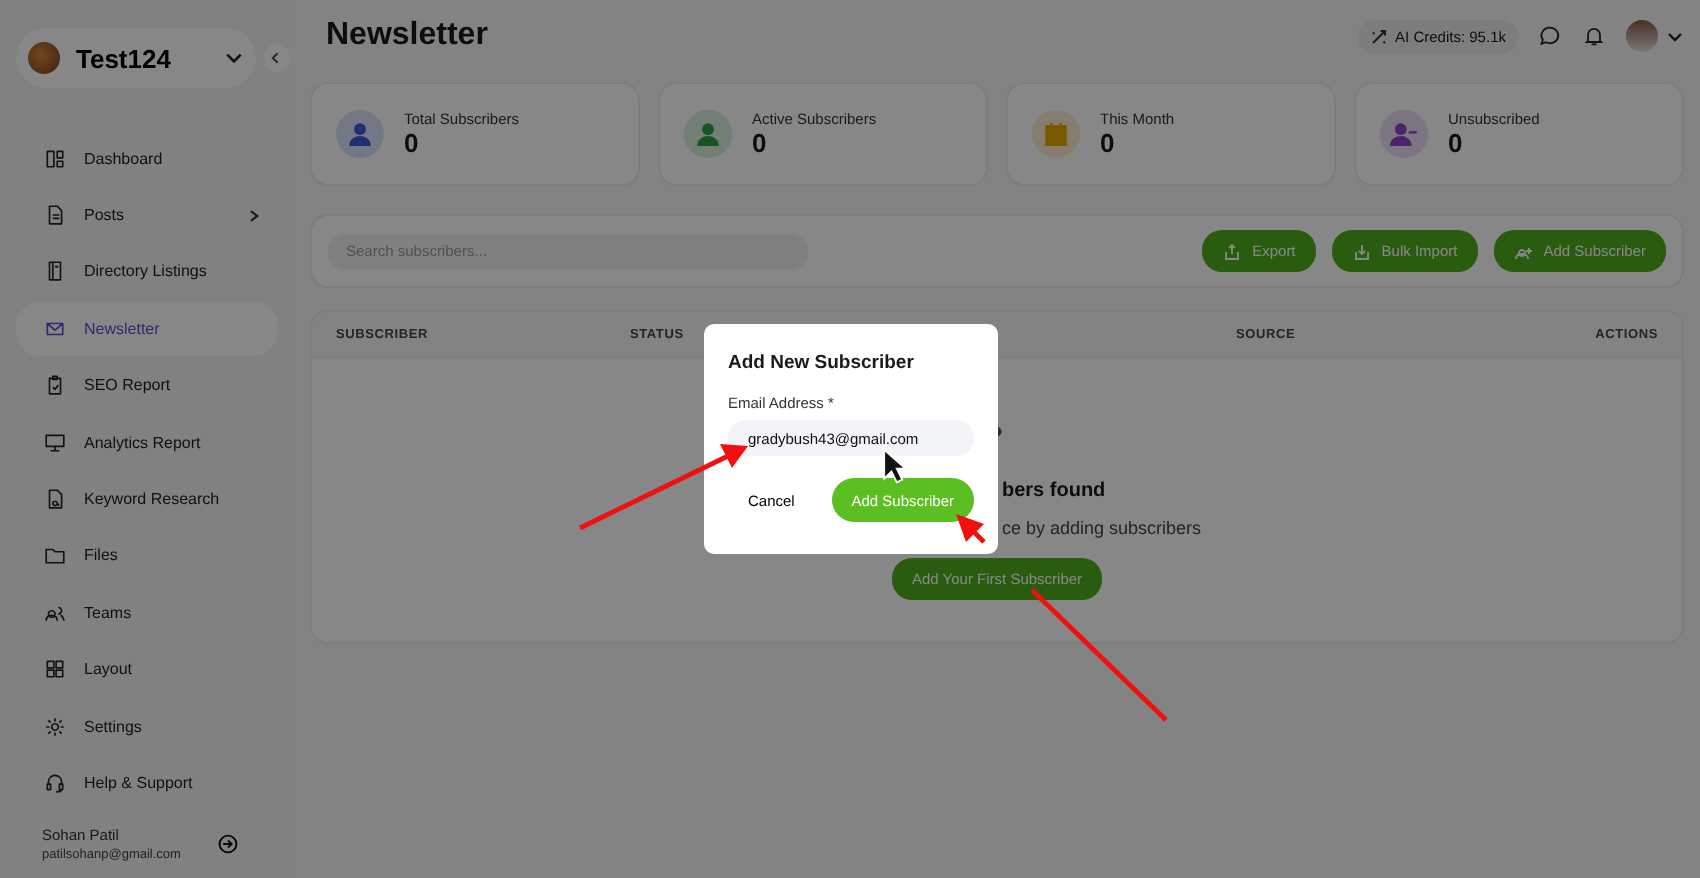  What do you see at coordinates (55, 442) in the screenshot?
I see `monitor-icon` at bounding box center [55, 442].